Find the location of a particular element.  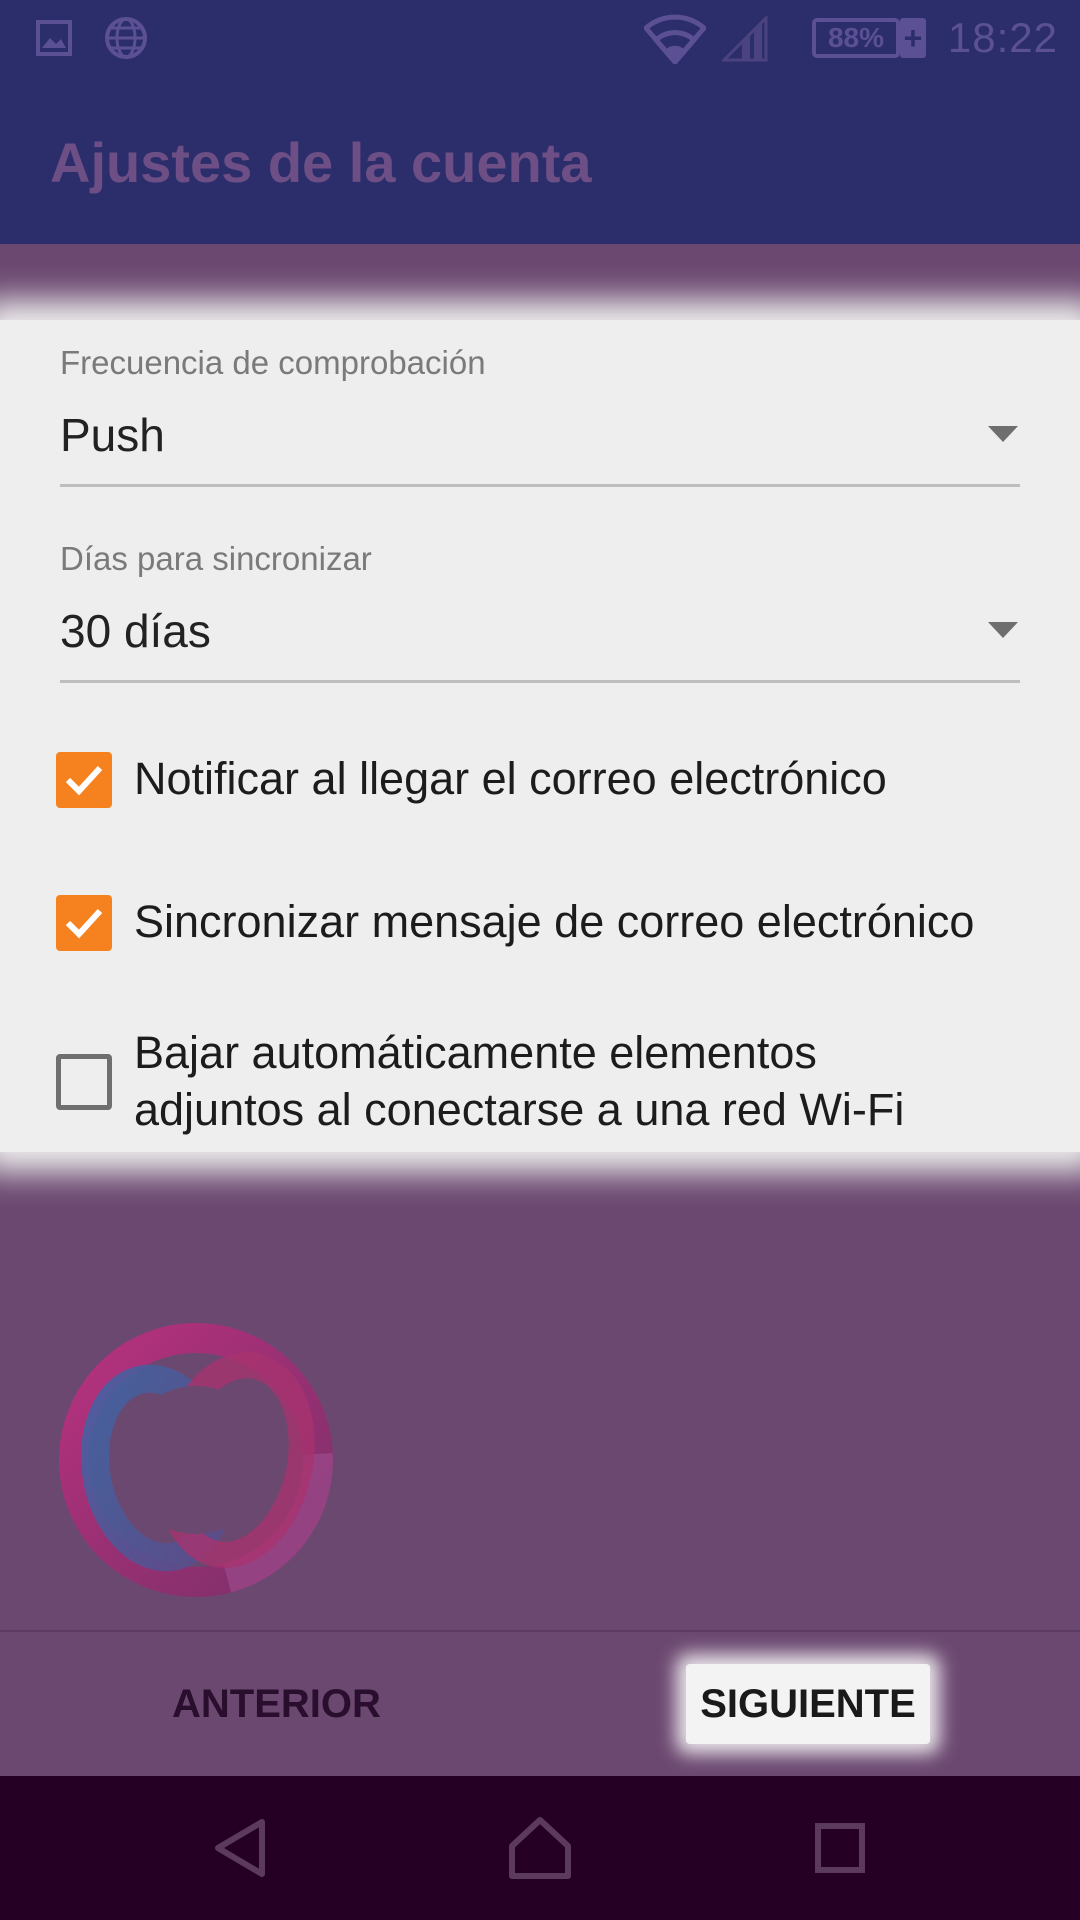

back-icon is located at coordinates (240, 1848).